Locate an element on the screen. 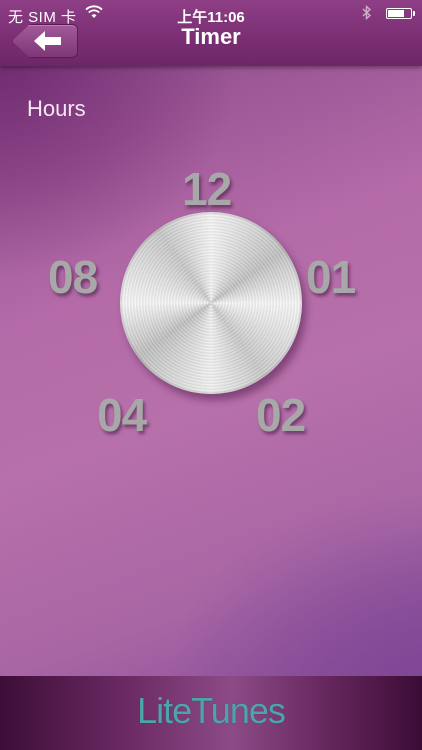 The width and height of the screenshot is (422, 750). dial-option-04: 04 is located at coordinates (122, 415).